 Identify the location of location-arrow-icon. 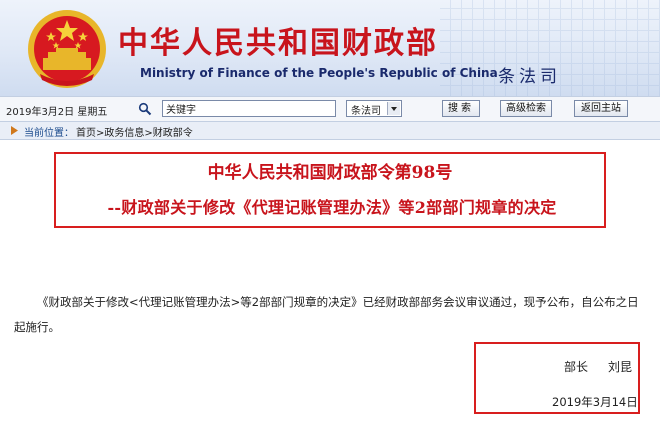
(14, 130).